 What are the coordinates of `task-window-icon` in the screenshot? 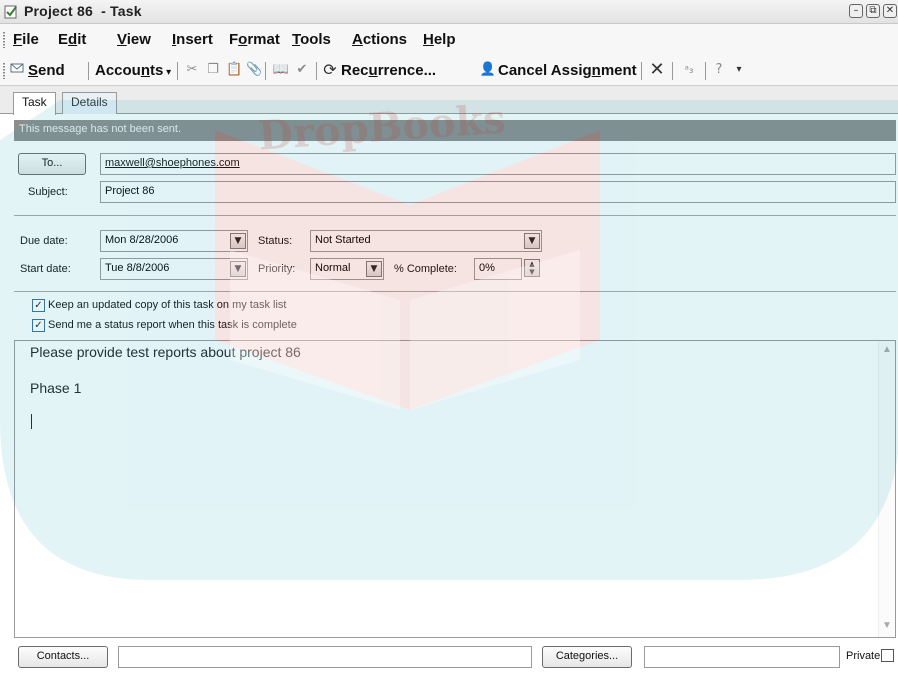 It's located at (11, 11).